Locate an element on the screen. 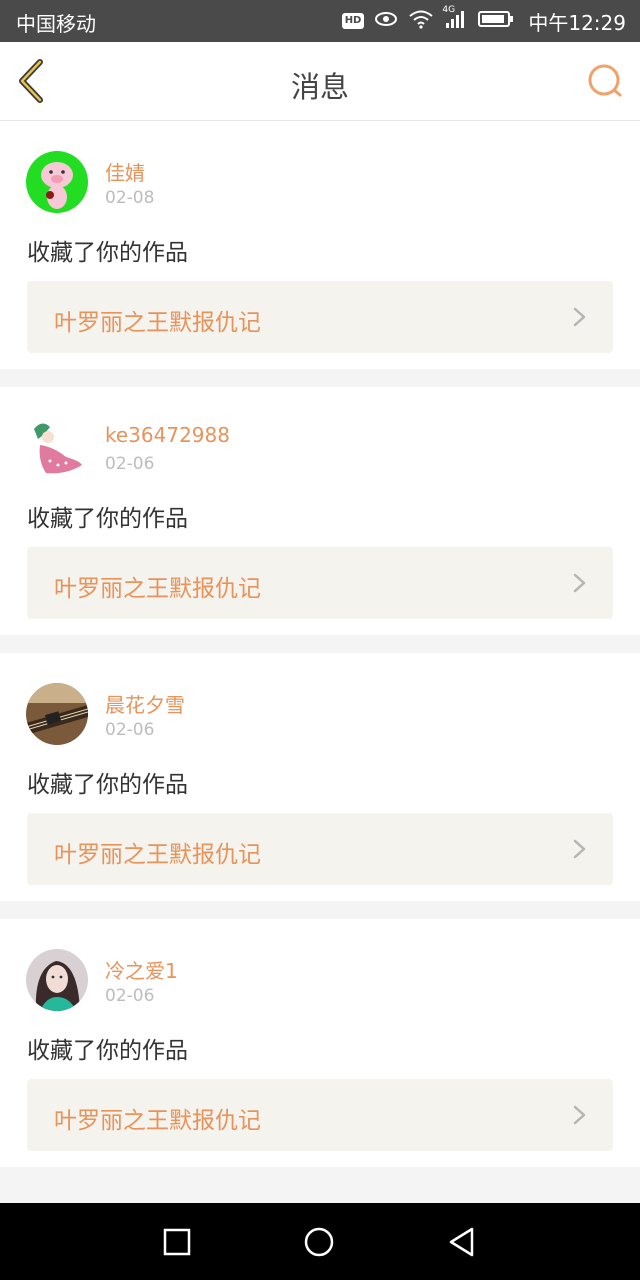 This screenshot has height=1280, width=640. user-name: 佳婧 is located at coordinates (125, 171).